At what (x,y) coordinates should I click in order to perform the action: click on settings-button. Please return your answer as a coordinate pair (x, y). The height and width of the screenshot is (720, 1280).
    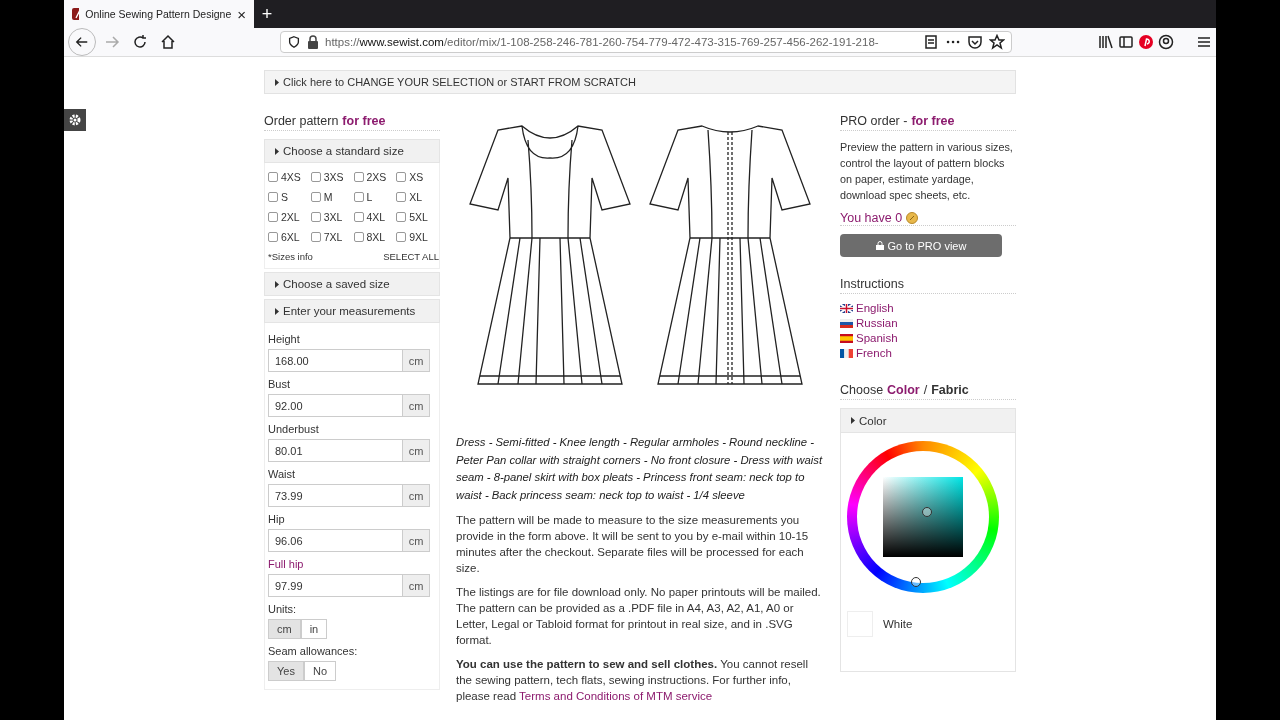
    Looking at the image, I should click on (75, 120).